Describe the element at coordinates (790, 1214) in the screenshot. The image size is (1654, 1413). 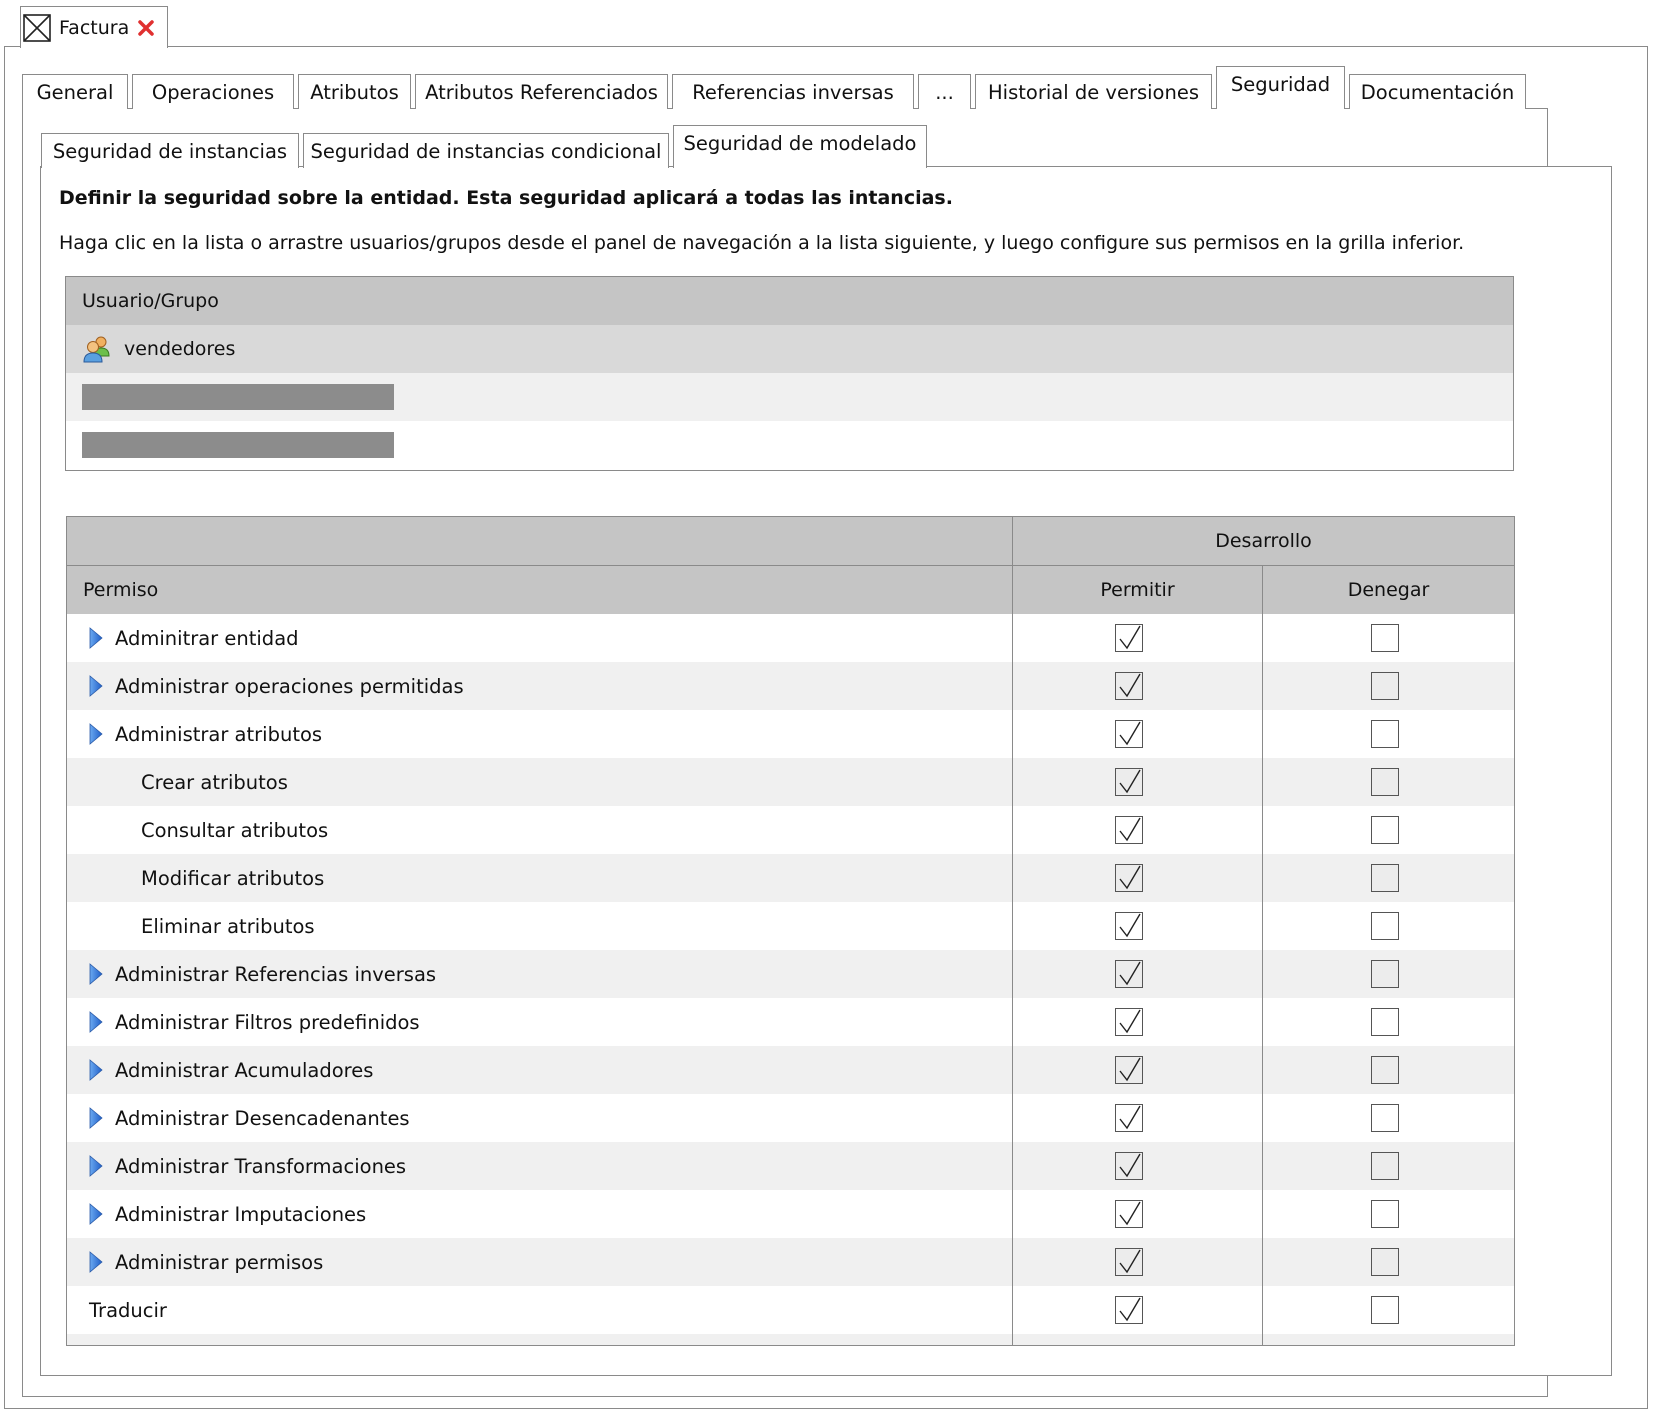
I see `table-row: Administrar Imputaciones` at that location.